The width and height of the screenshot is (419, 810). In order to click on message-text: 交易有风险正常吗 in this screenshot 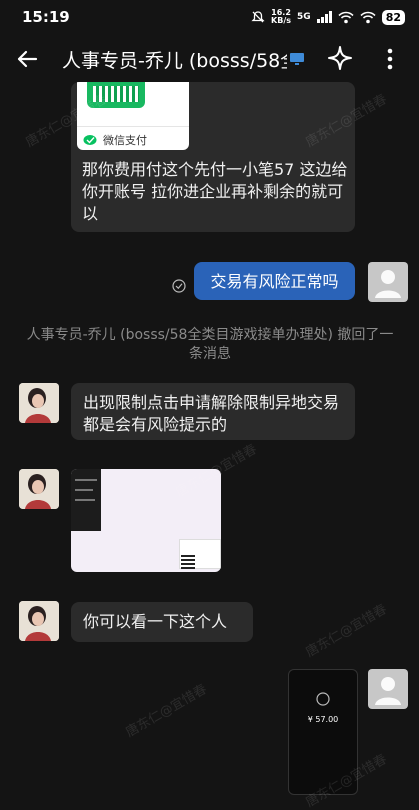, I will do `click(274, 281)`.